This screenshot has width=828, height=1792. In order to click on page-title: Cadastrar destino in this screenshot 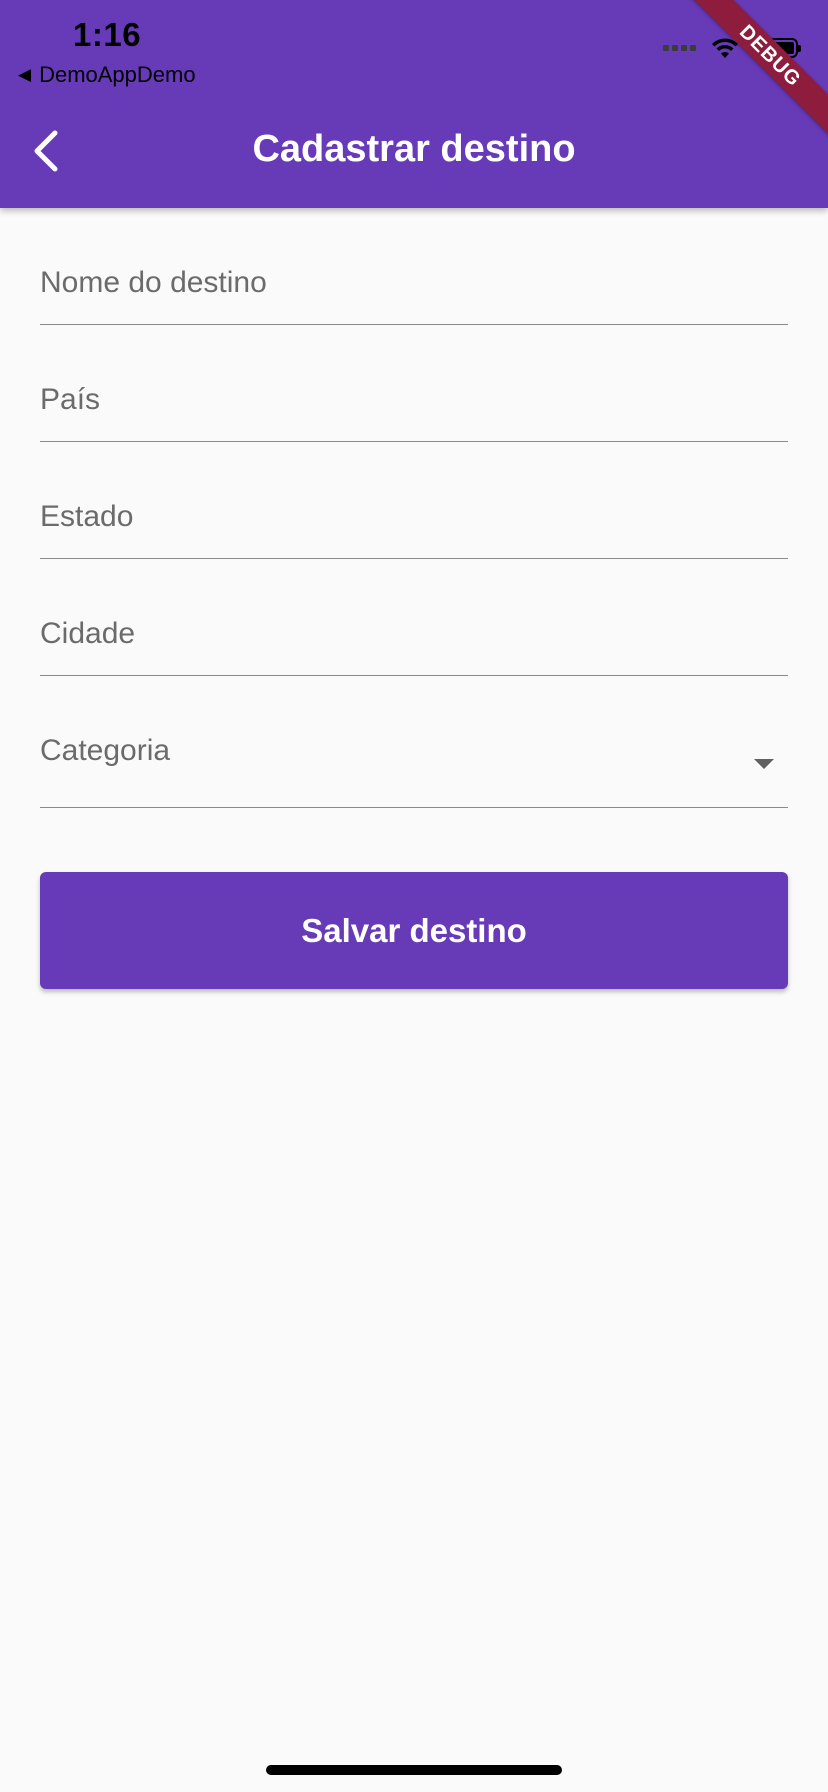, I will do `click(414, 149)`.